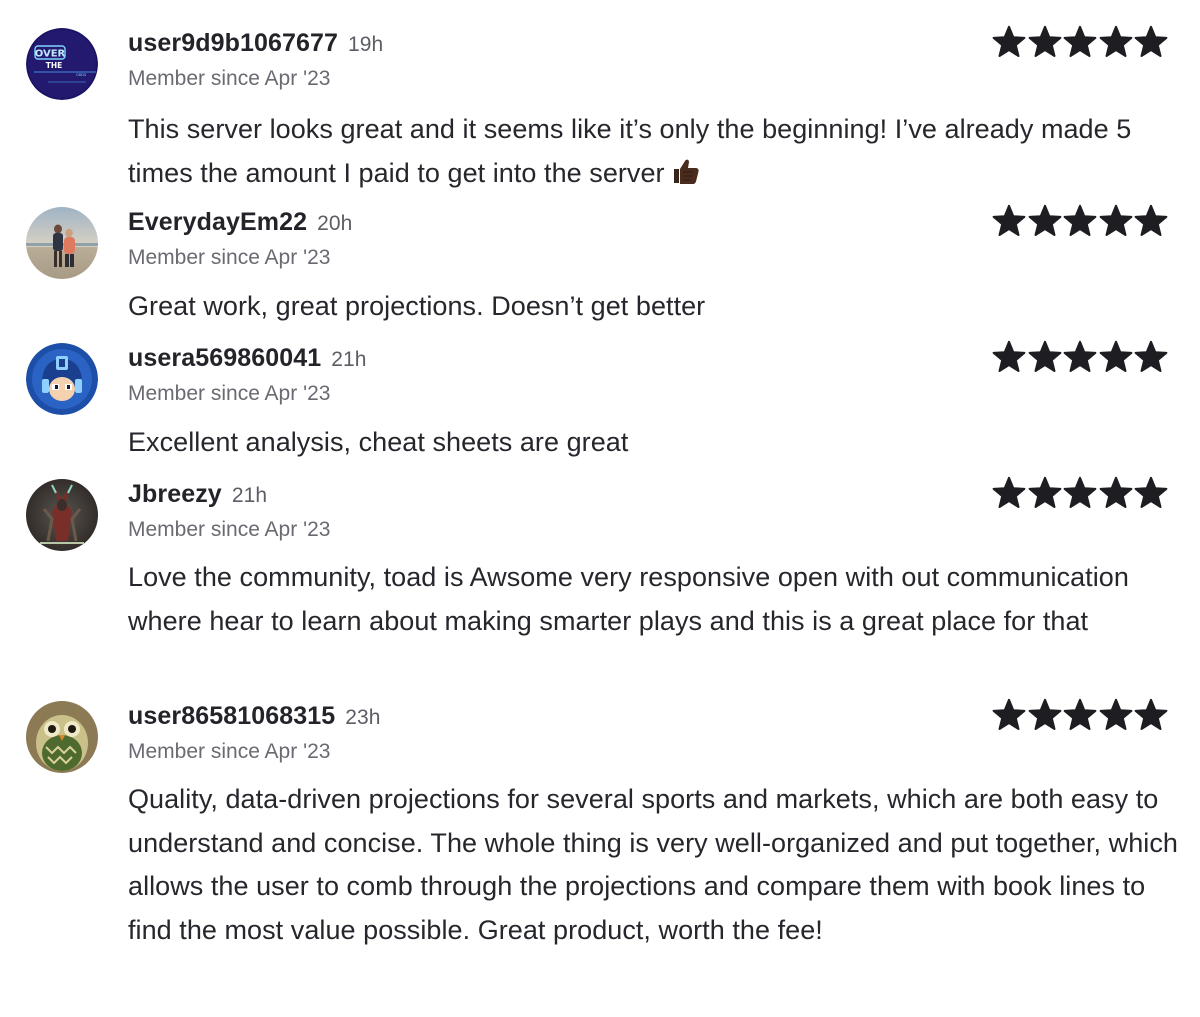 This screenshot has height=1017, width=1200. I want to click on username: Jbreezy, so click(175, 494).